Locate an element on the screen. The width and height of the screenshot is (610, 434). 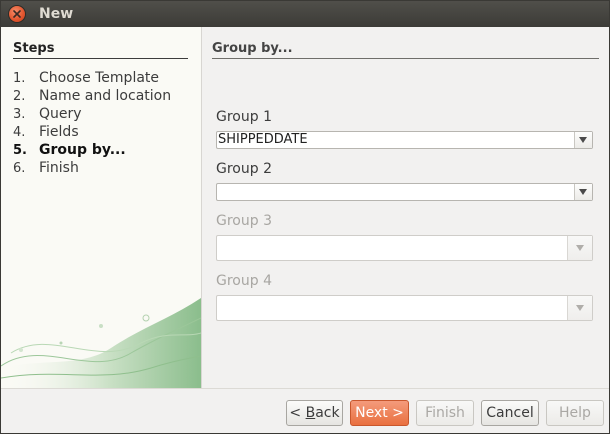
finish-button: Finish is located at coordinates (445, 413).